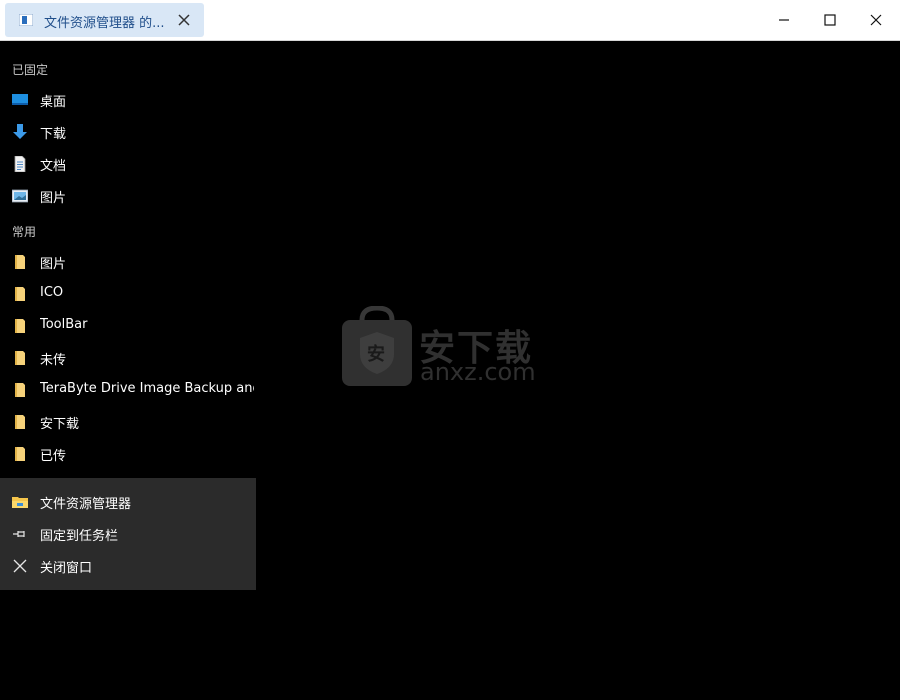 This screenshot has height=700, width=900. I want to click on pinned-section-label: 已固定, so click(30, 70).